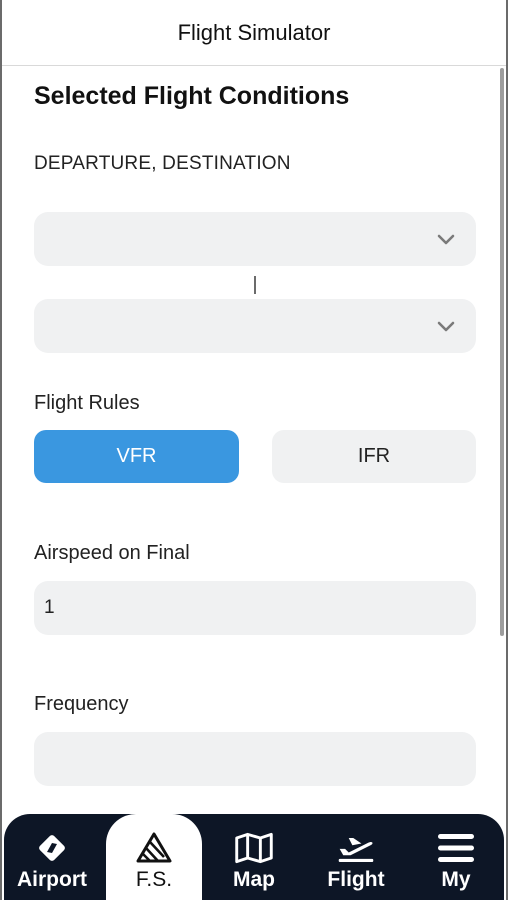 This screenshot has width=508, height=900. What do you see at coordinates (52, 879) in the screenshot?
I see `tab-label: Airport` at bounding box center [52, 879].